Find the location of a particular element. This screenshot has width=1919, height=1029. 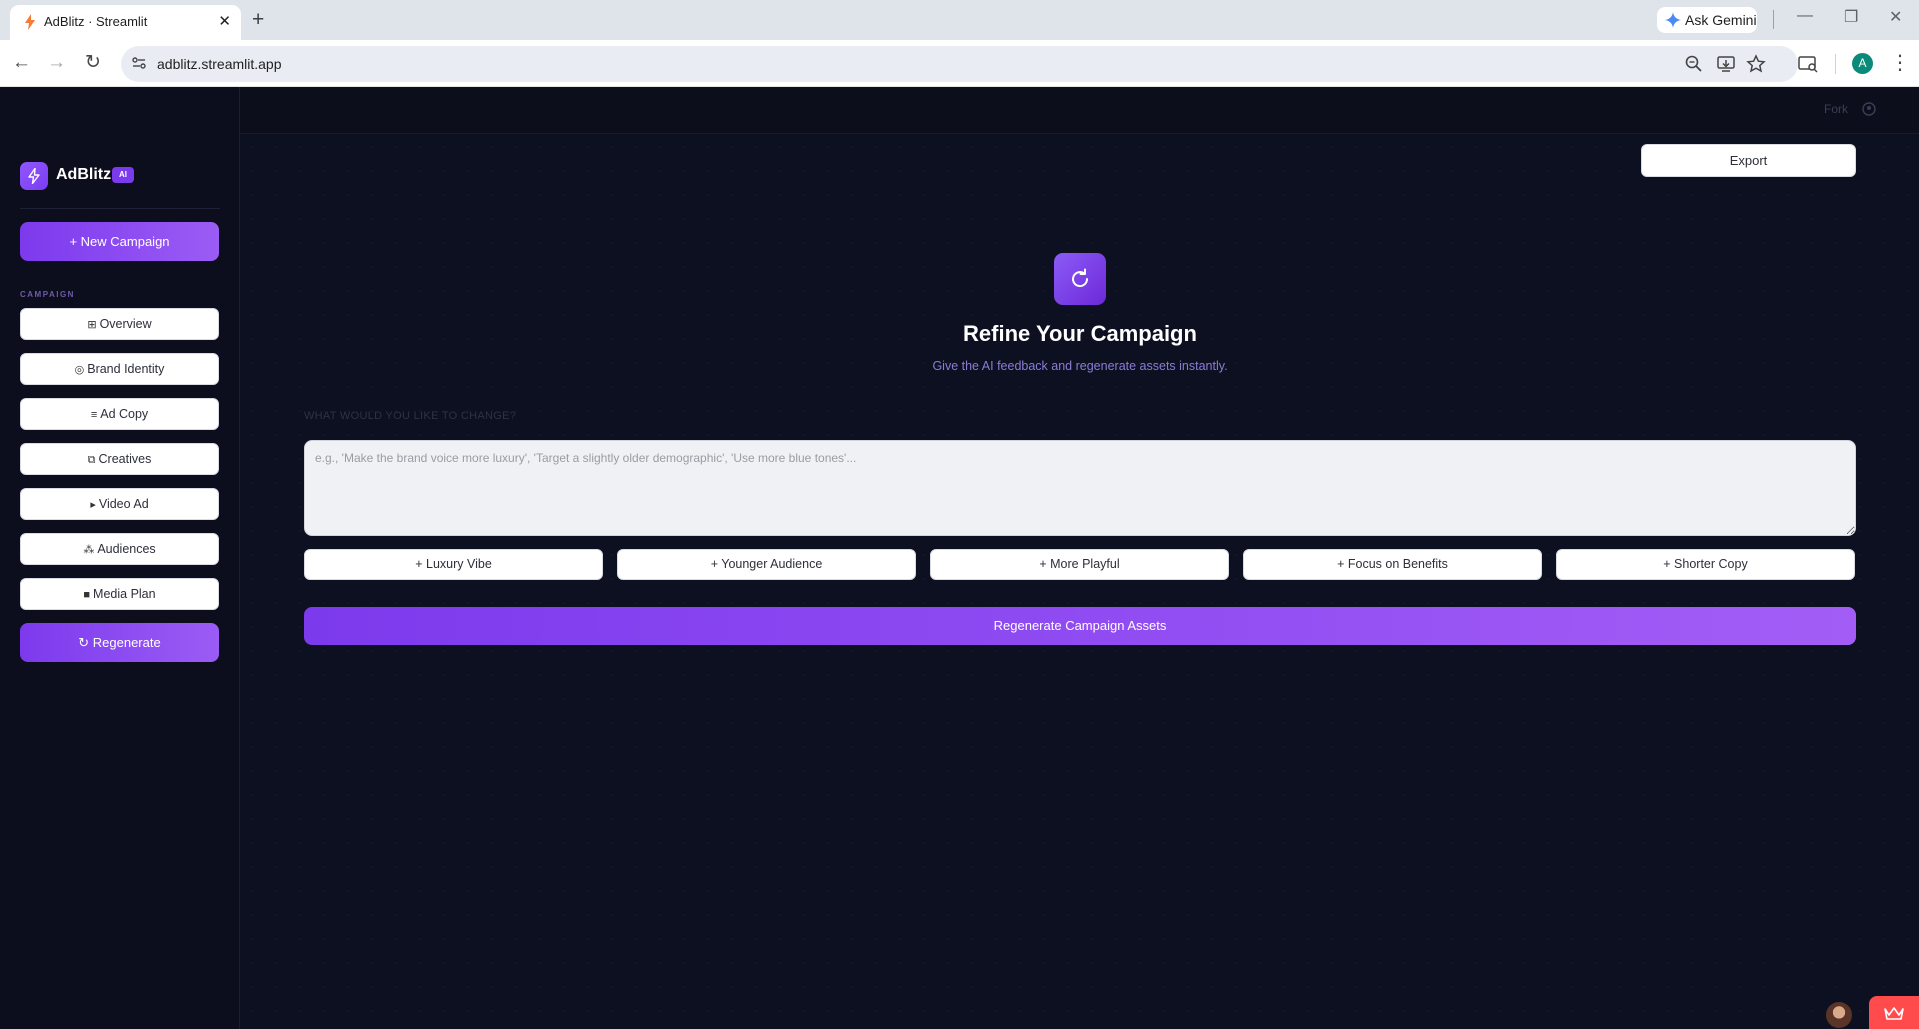

ask-gemini-button: Ask Gemini is located at coordinates (1707, 20).